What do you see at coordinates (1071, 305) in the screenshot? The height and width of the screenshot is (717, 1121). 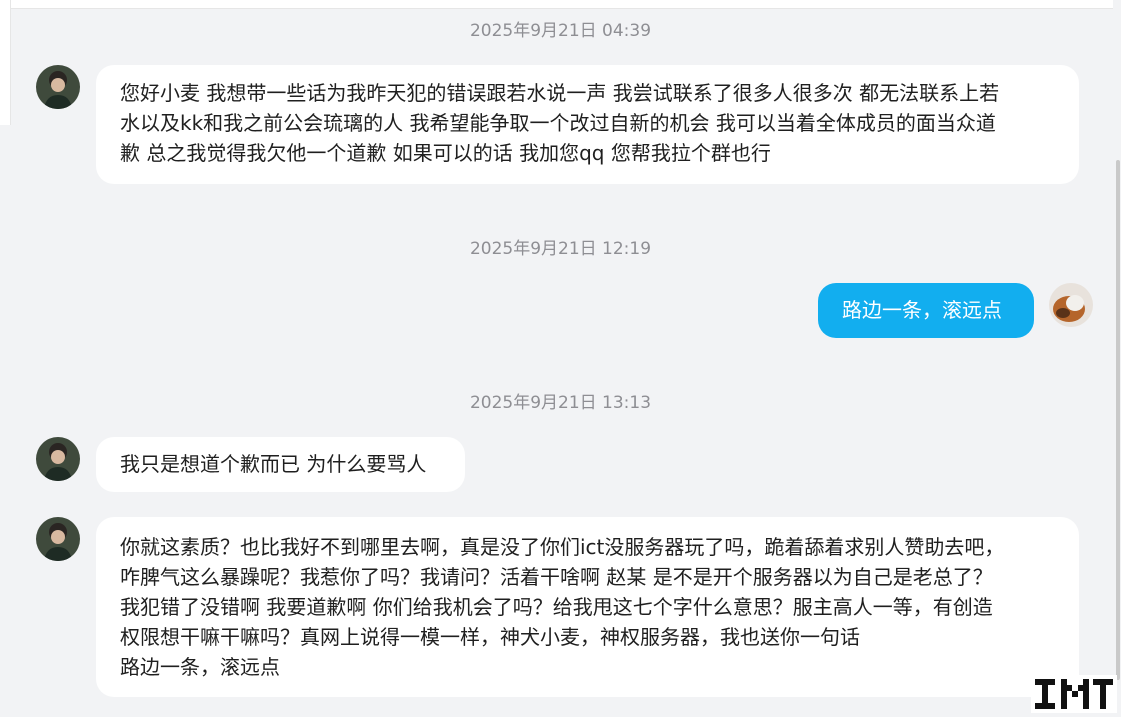 I see `self-avatar` at bounding box center [1071, 305].